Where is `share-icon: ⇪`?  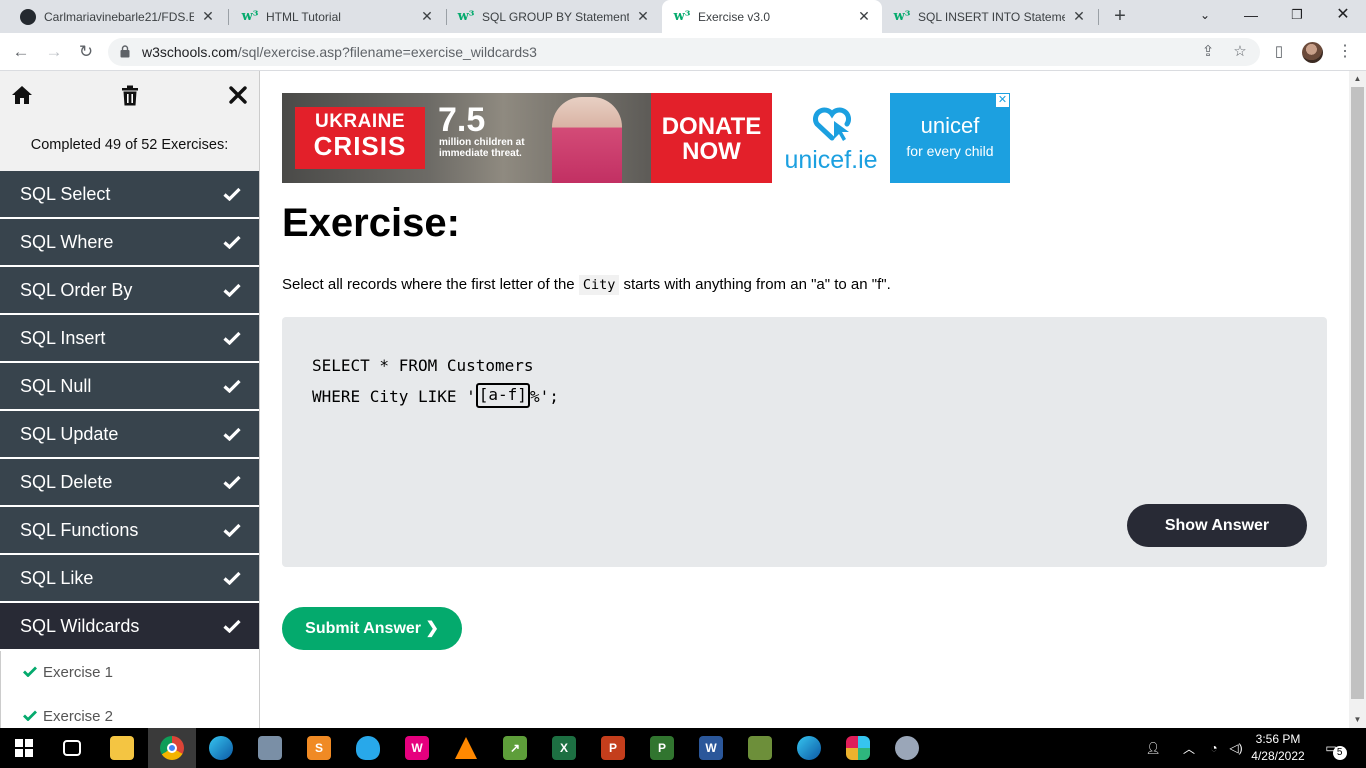
share-icon: ⇪ is located at coordinates (1208, 52).